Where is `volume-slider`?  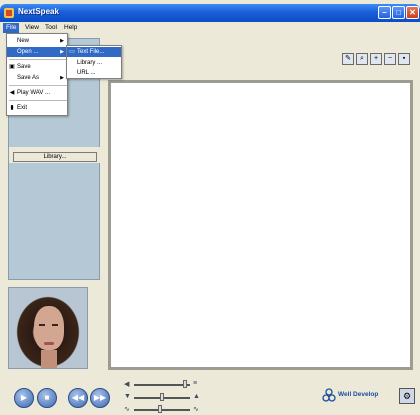
volume-slider is located at coordinates (162, 385).